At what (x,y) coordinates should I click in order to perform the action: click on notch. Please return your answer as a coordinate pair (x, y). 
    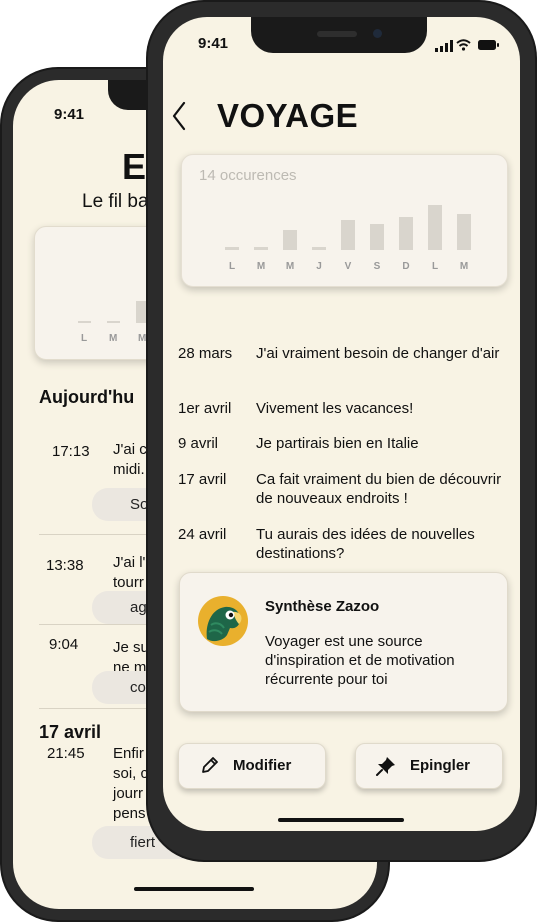
    Looking at the image, I should click on (339, 35).